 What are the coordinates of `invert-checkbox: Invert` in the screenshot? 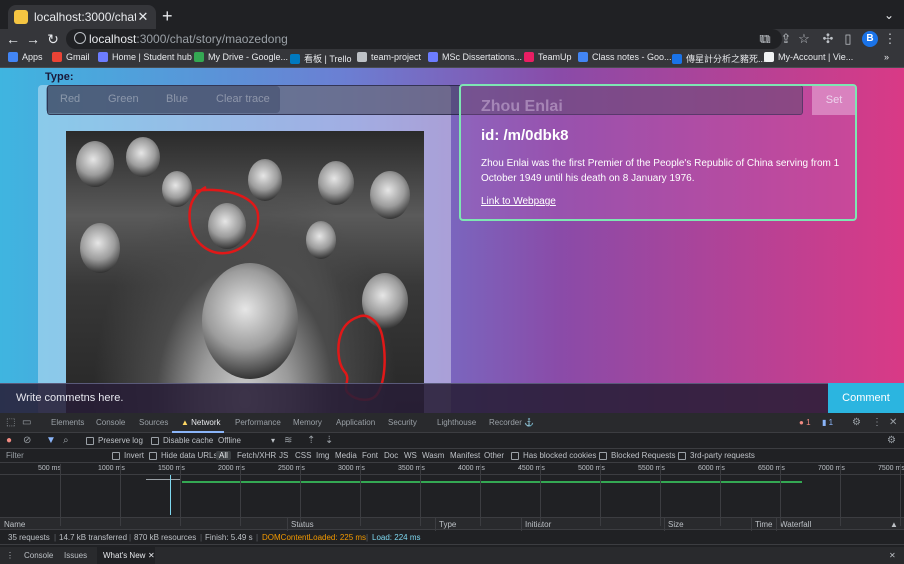 It's located at (128, 455).